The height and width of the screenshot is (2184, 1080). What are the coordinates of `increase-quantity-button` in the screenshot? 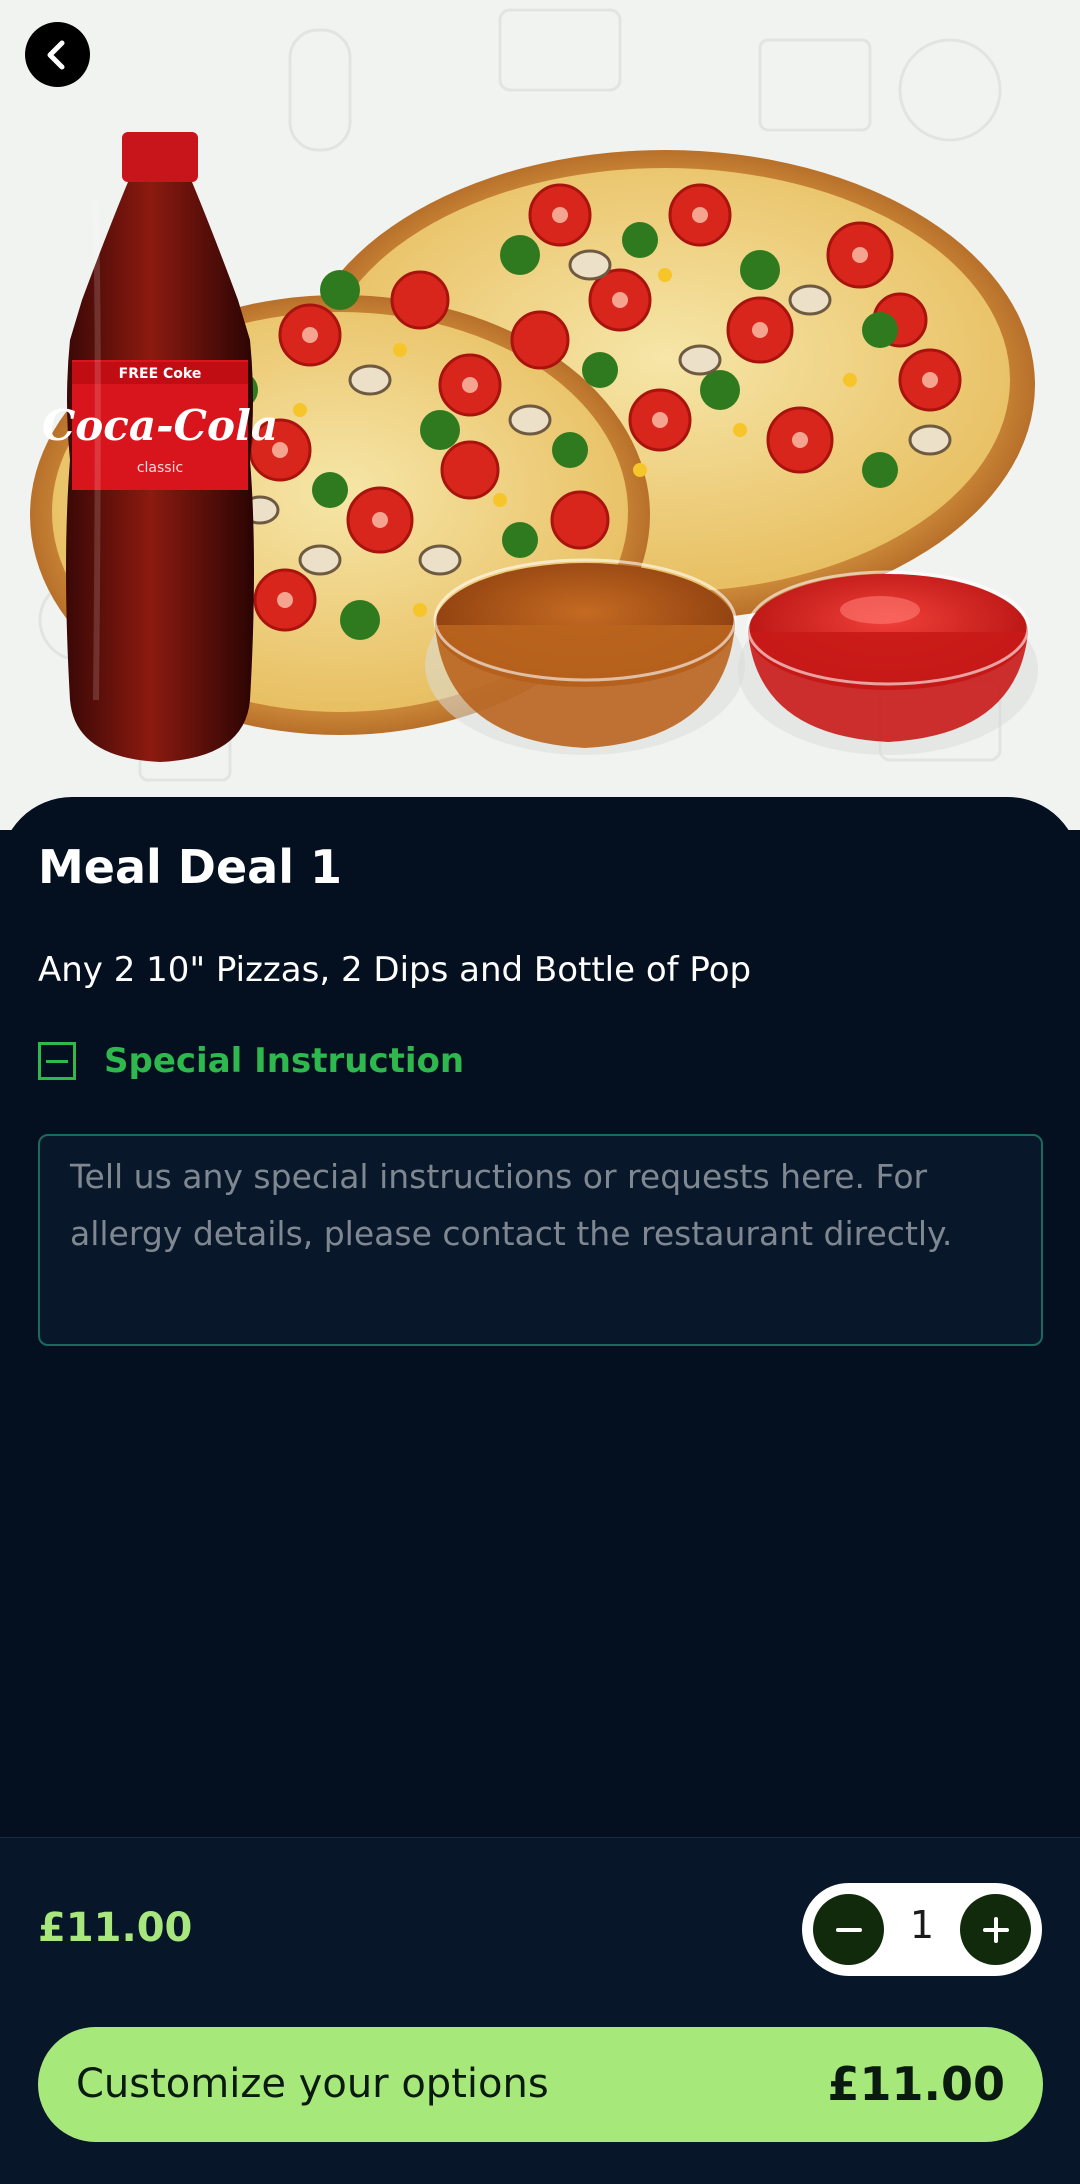 It's located at (995, 1929).